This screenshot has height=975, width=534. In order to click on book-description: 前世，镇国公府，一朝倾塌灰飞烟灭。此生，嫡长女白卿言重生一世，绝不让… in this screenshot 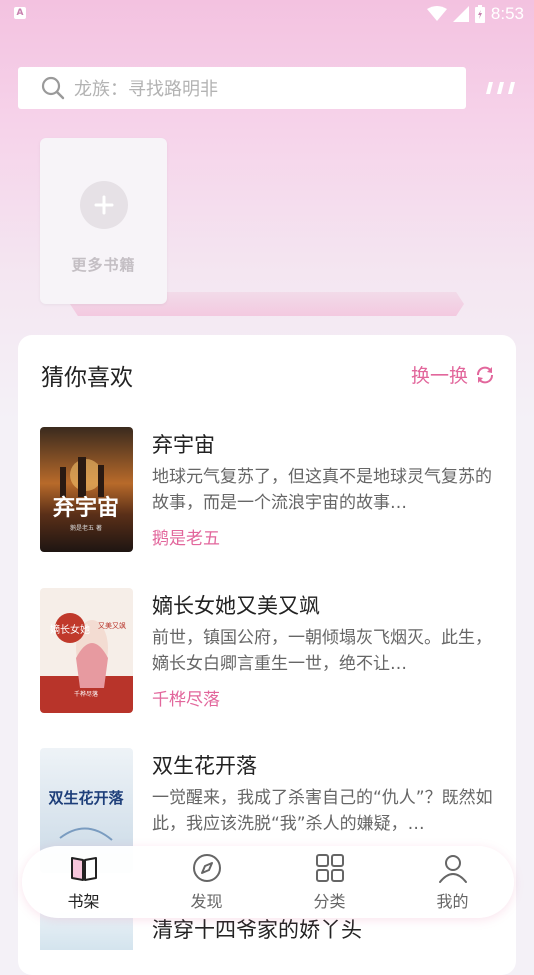, I will do `click(322, 651)`.